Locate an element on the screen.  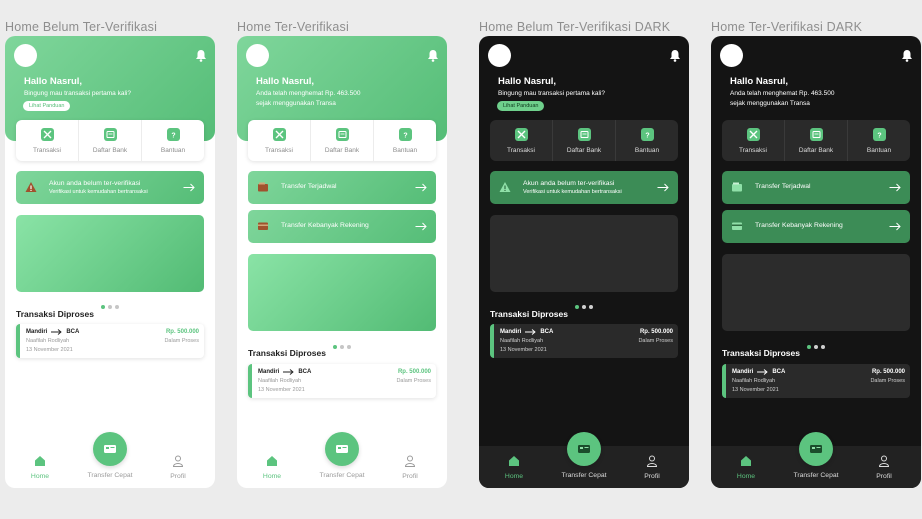
frame-title: Home Belum Ter-Verifikasi DARK is located at coordinates (575, 27).